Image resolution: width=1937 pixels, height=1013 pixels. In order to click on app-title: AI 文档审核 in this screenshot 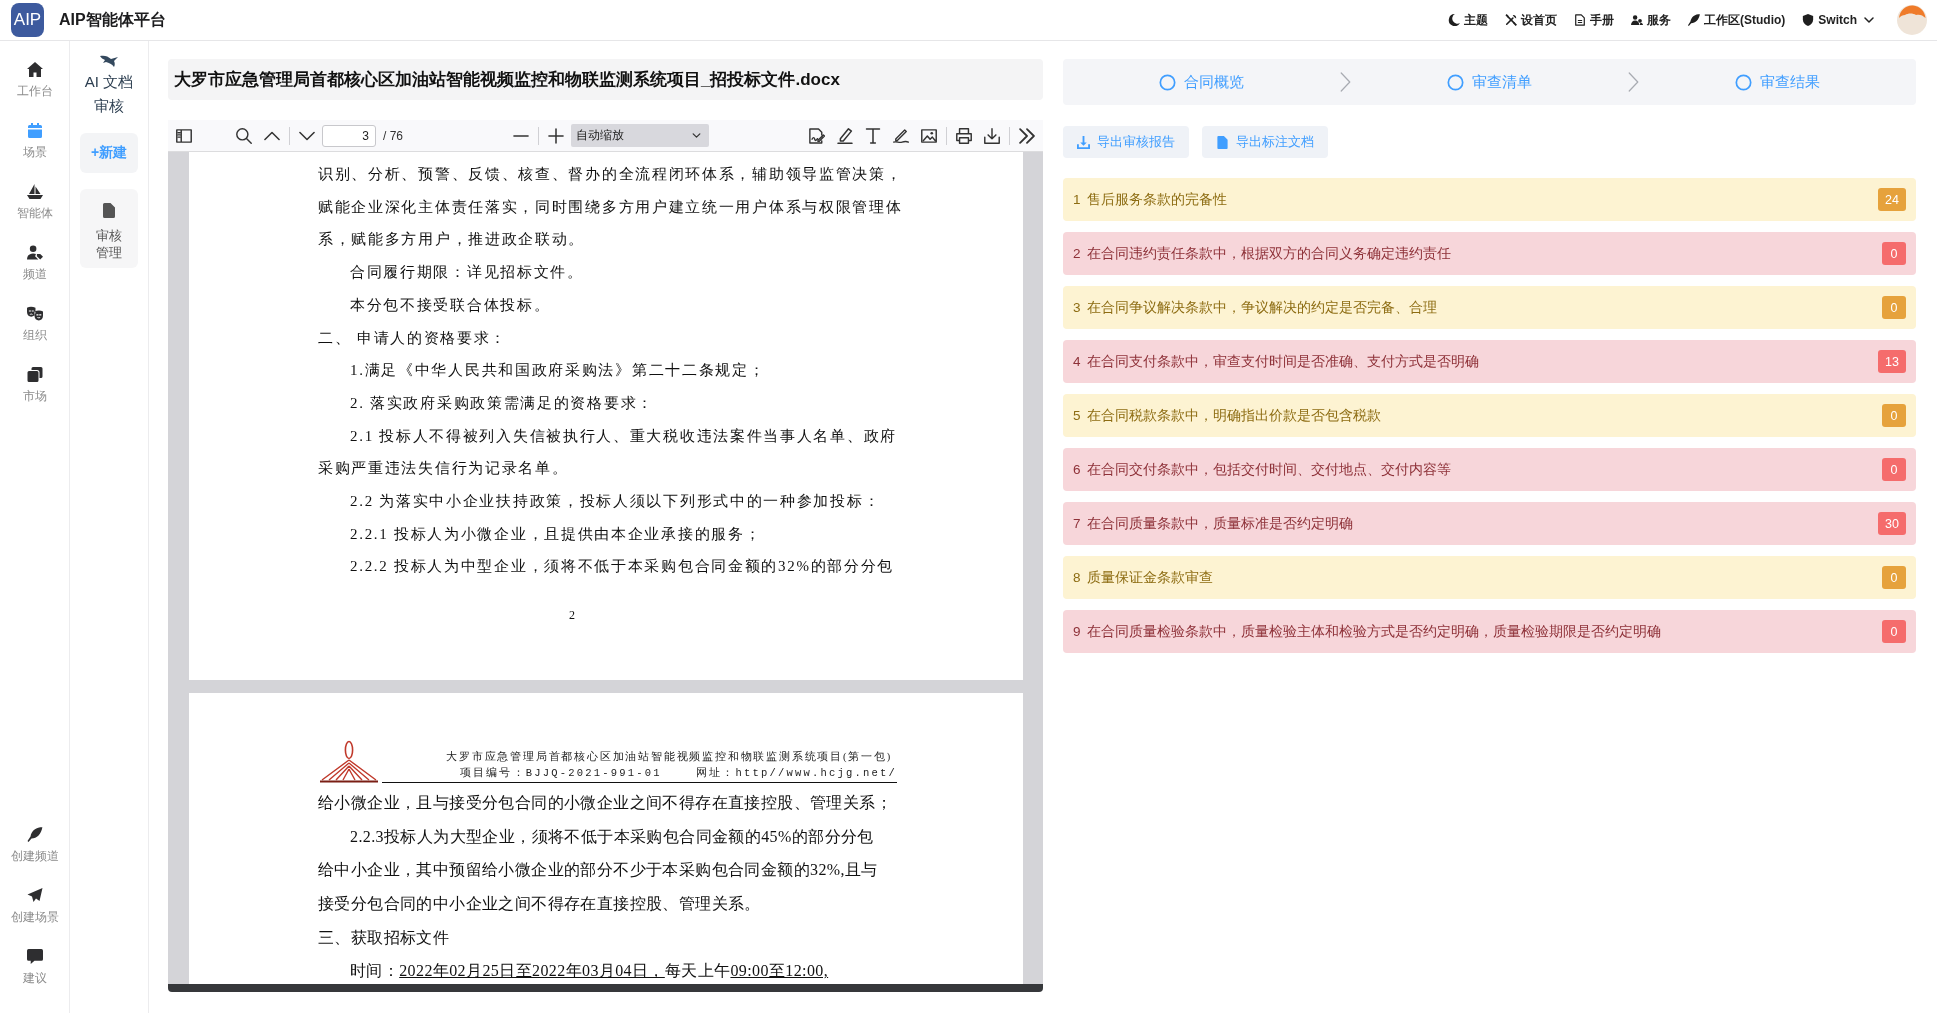, I will do `click(109, 94)`.